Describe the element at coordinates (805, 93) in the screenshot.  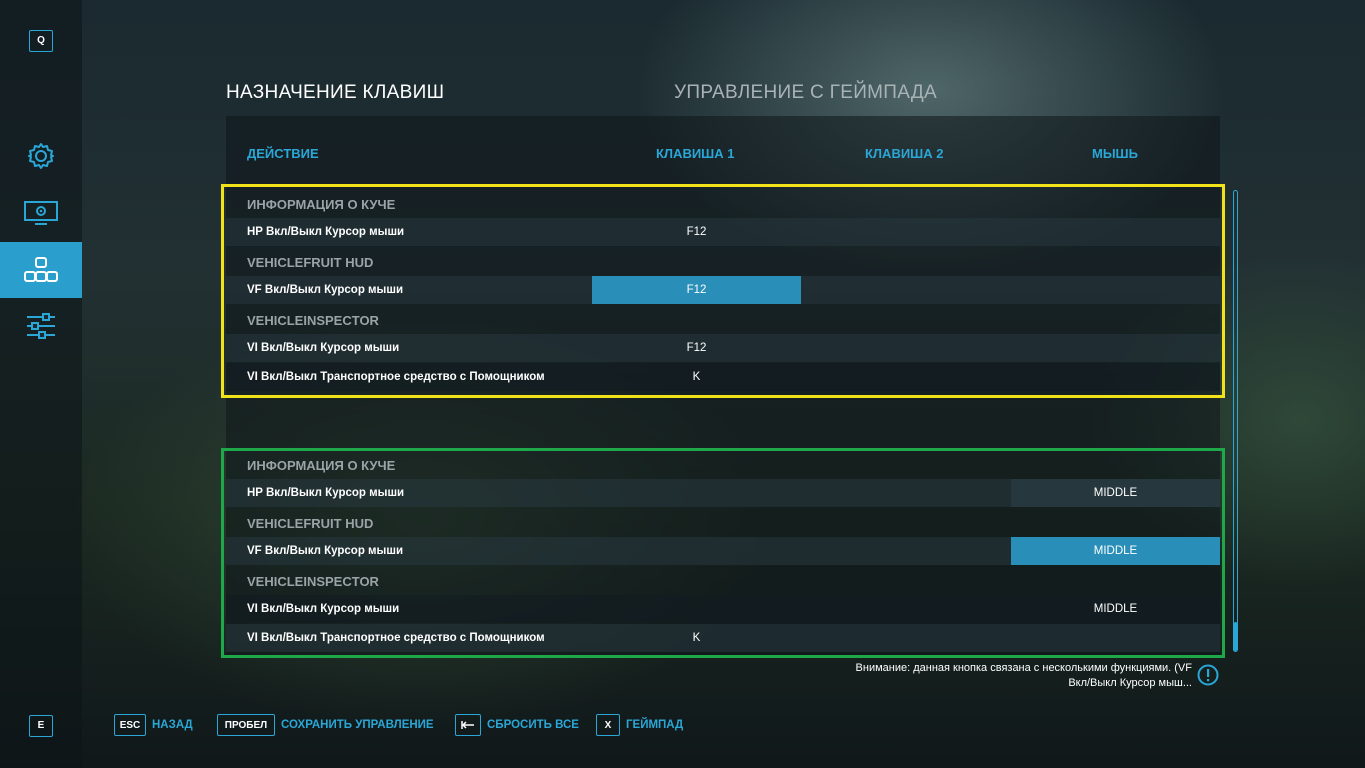
I see `tab-gamepad: УПРАВЛЕНИЕ С ГЕЙМПАДА` at that location.